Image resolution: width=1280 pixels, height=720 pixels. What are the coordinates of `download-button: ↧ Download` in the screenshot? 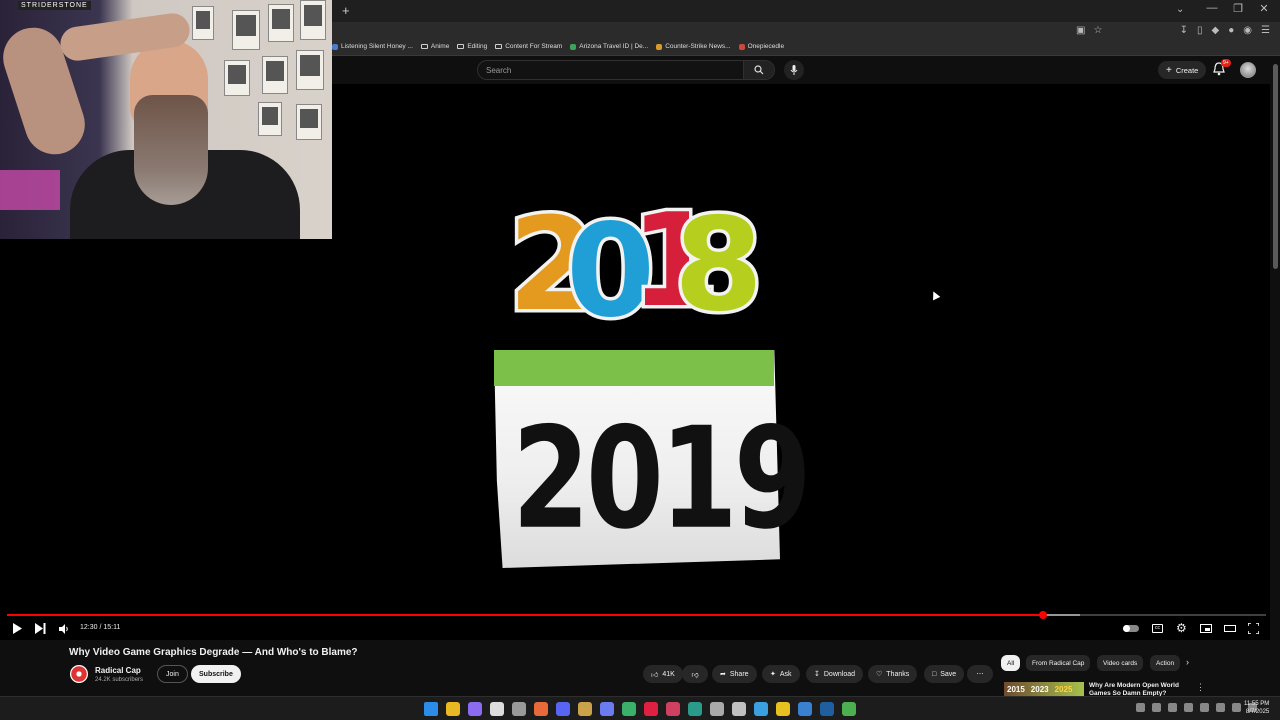 It's located at (835, 674).